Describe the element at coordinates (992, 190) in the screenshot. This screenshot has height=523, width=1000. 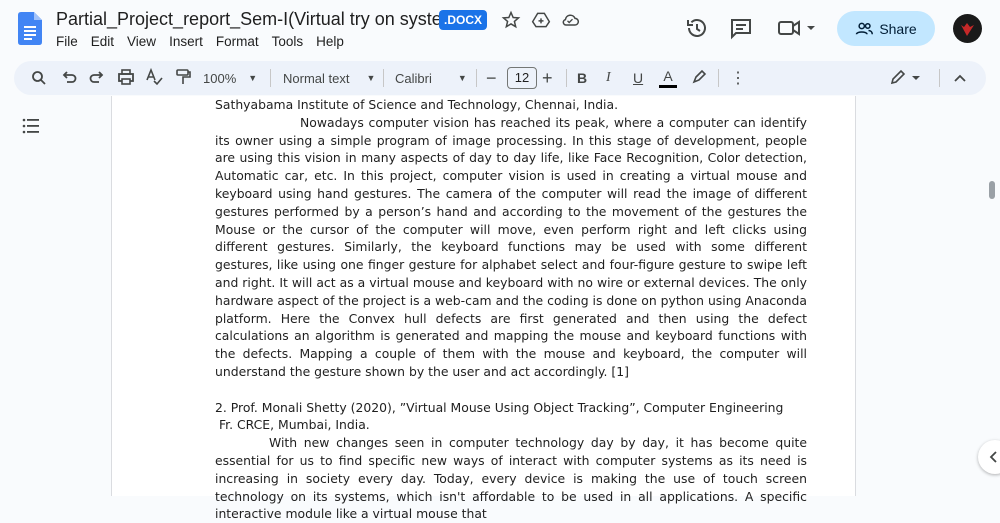
I see `scrollbar-thumb` at that location.